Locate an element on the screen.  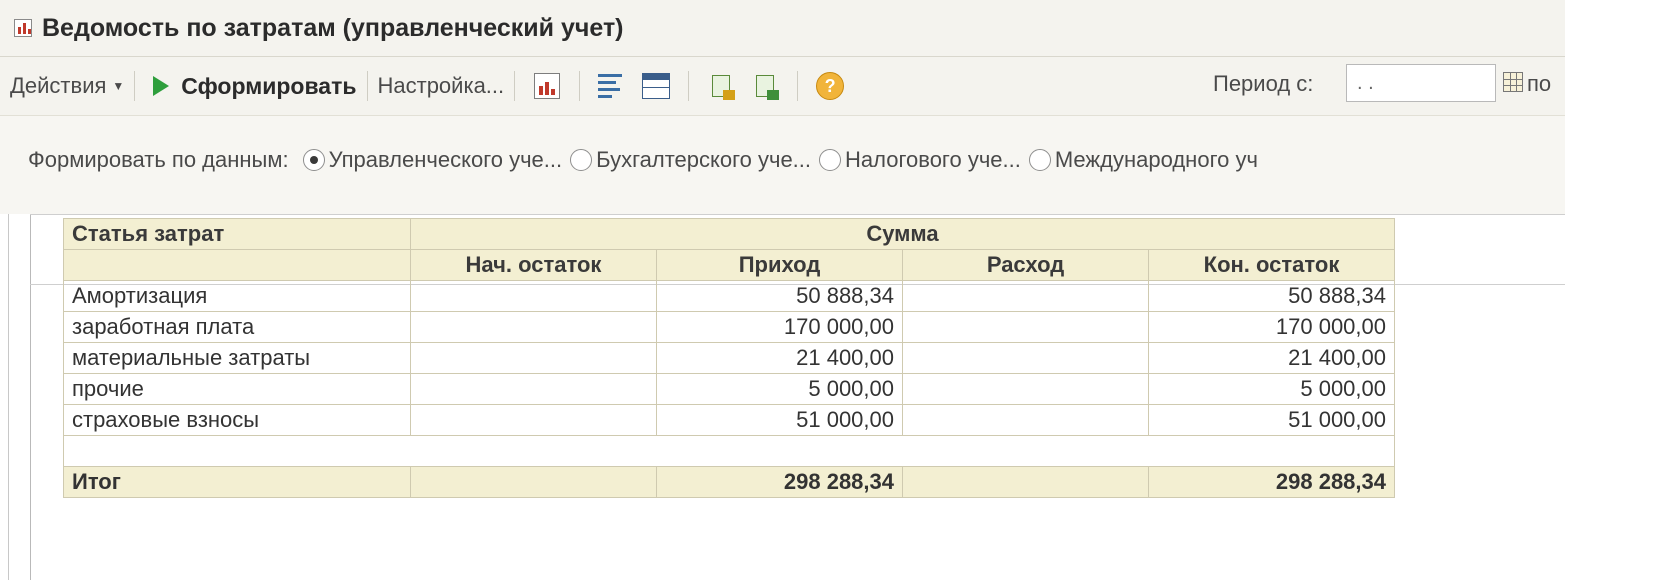
period-from-label: Период с: is located at coordinates (1263, 83).